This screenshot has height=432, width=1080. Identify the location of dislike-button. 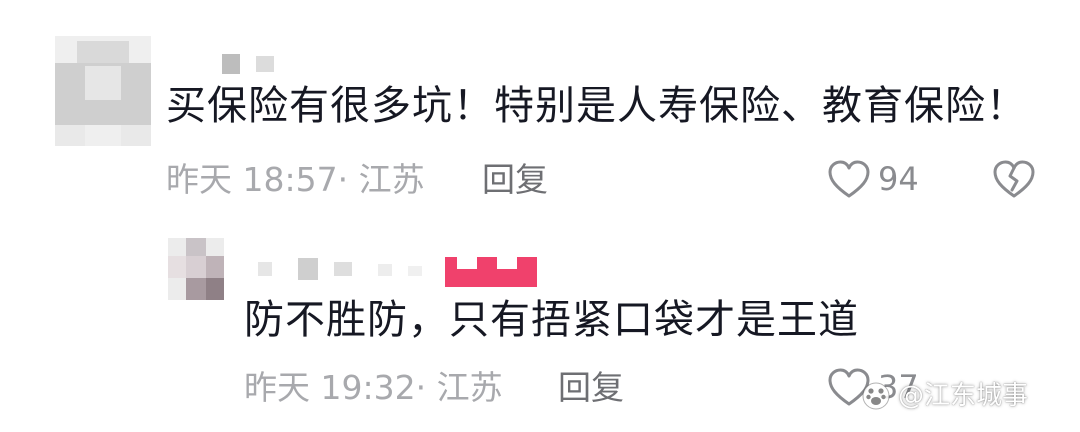
(1014, 180).